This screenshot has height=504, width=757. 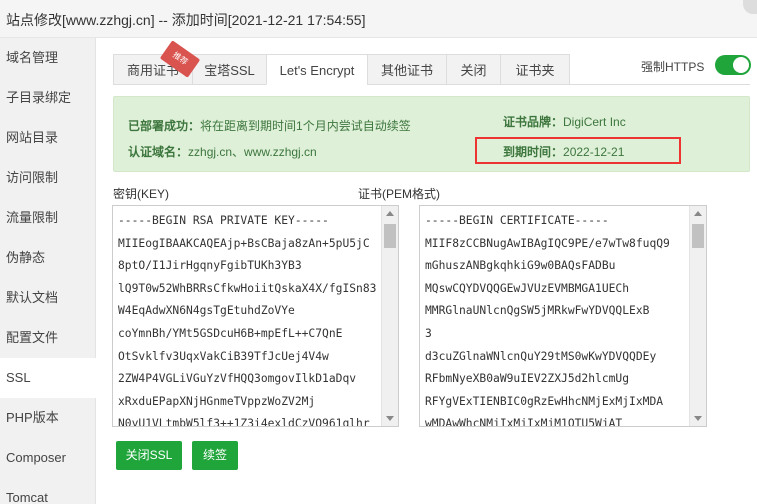 What do you see at coordinates (533, 122) in the screenshot?
I see `brand-label: 证书品牌：` at bounding box center [533, 122].